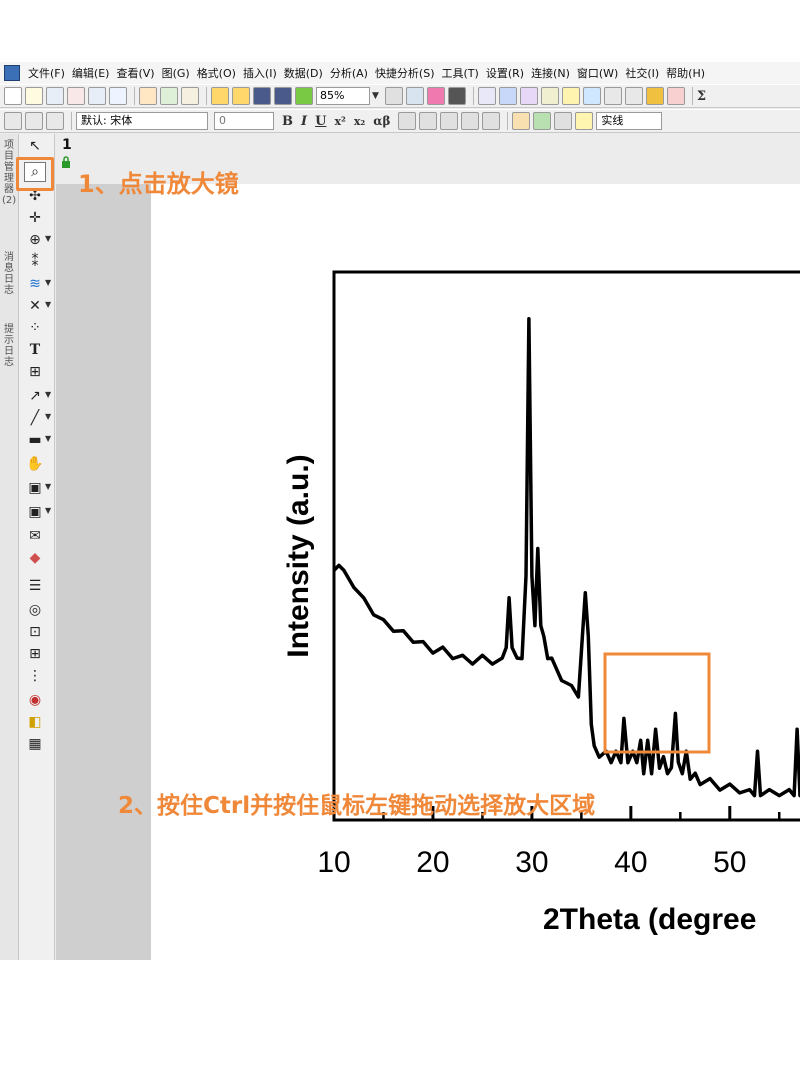 This screenshot has width=800, height=1066. What do you see at coordinates (729, 862) in the screenshot?
I see `x-tick-label: 50` at bounding box center [729, 862].